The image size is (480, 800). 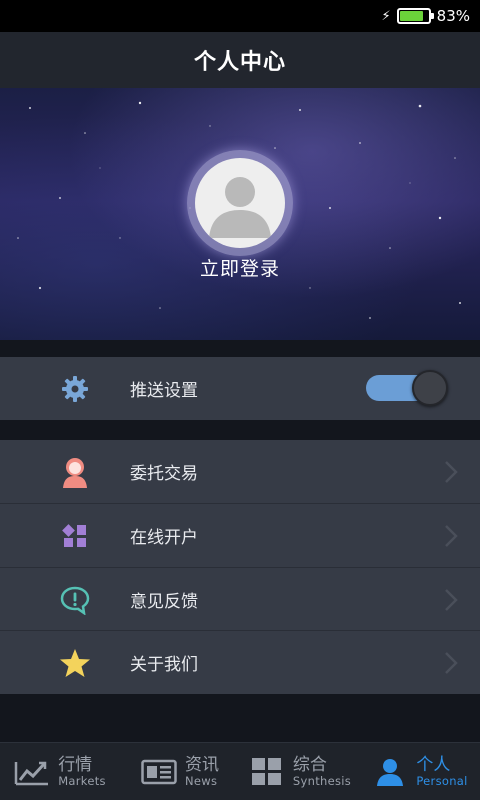 What do you see at coordinates (201, 780) in the screenshot?
I see `tab-label-en: News` at bounding box center [201, 780].